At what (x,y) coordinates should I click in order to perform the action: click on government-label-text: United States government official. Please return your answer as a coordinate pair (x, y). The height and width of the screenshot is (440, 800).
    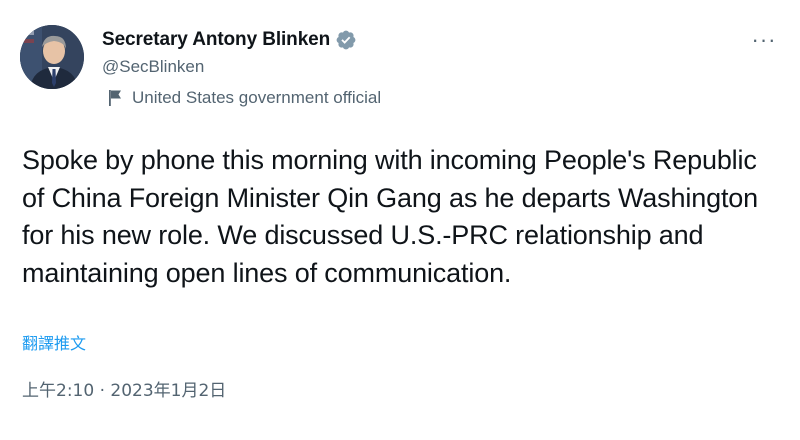
    Looking at the image, I should click on (257, 97).